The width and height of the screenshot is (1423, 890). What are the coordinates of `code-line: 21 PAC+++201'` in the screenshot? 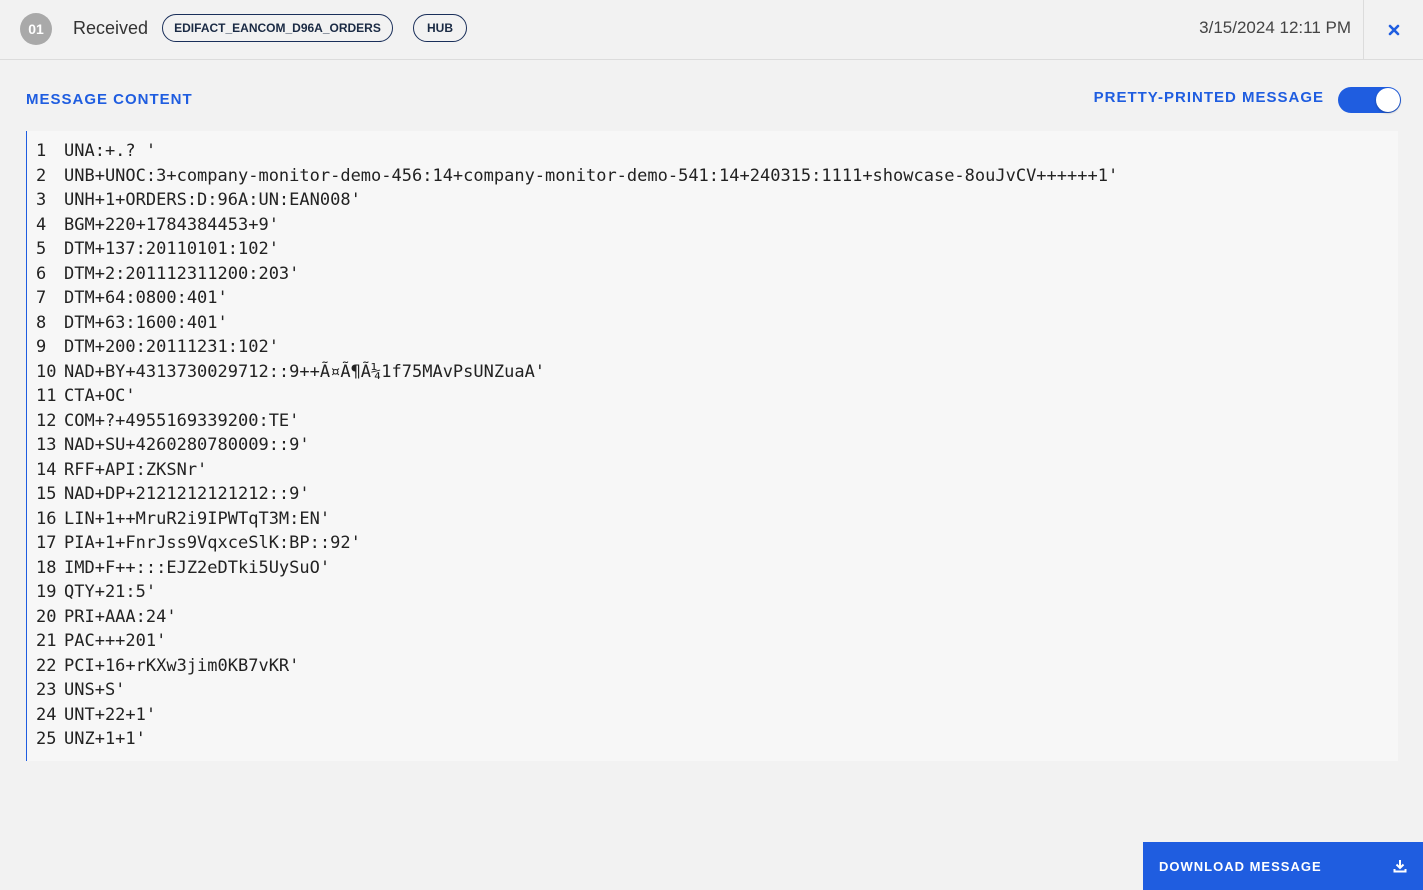 It's located at (712, 641).